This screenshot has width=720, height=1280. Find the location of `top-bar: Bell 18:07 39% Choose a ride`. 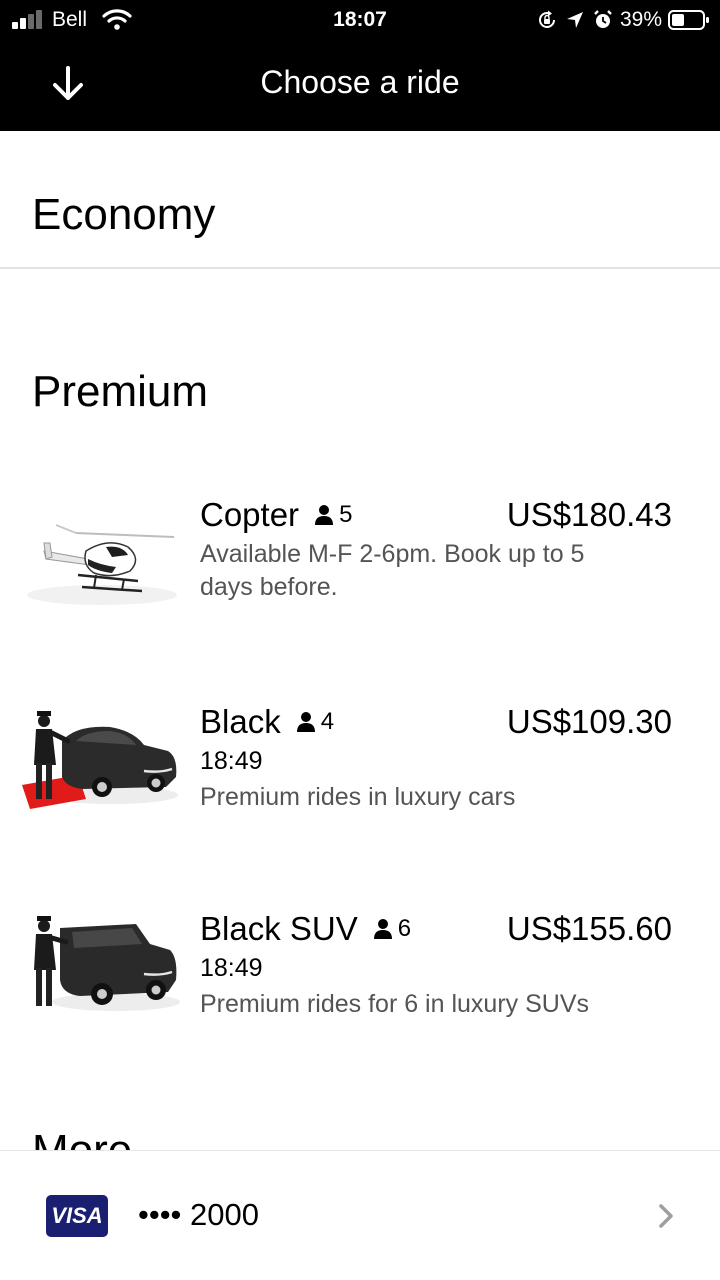

top-bar: Bell 18:07 39% Choose a ride is located at coordinates (360, 65).